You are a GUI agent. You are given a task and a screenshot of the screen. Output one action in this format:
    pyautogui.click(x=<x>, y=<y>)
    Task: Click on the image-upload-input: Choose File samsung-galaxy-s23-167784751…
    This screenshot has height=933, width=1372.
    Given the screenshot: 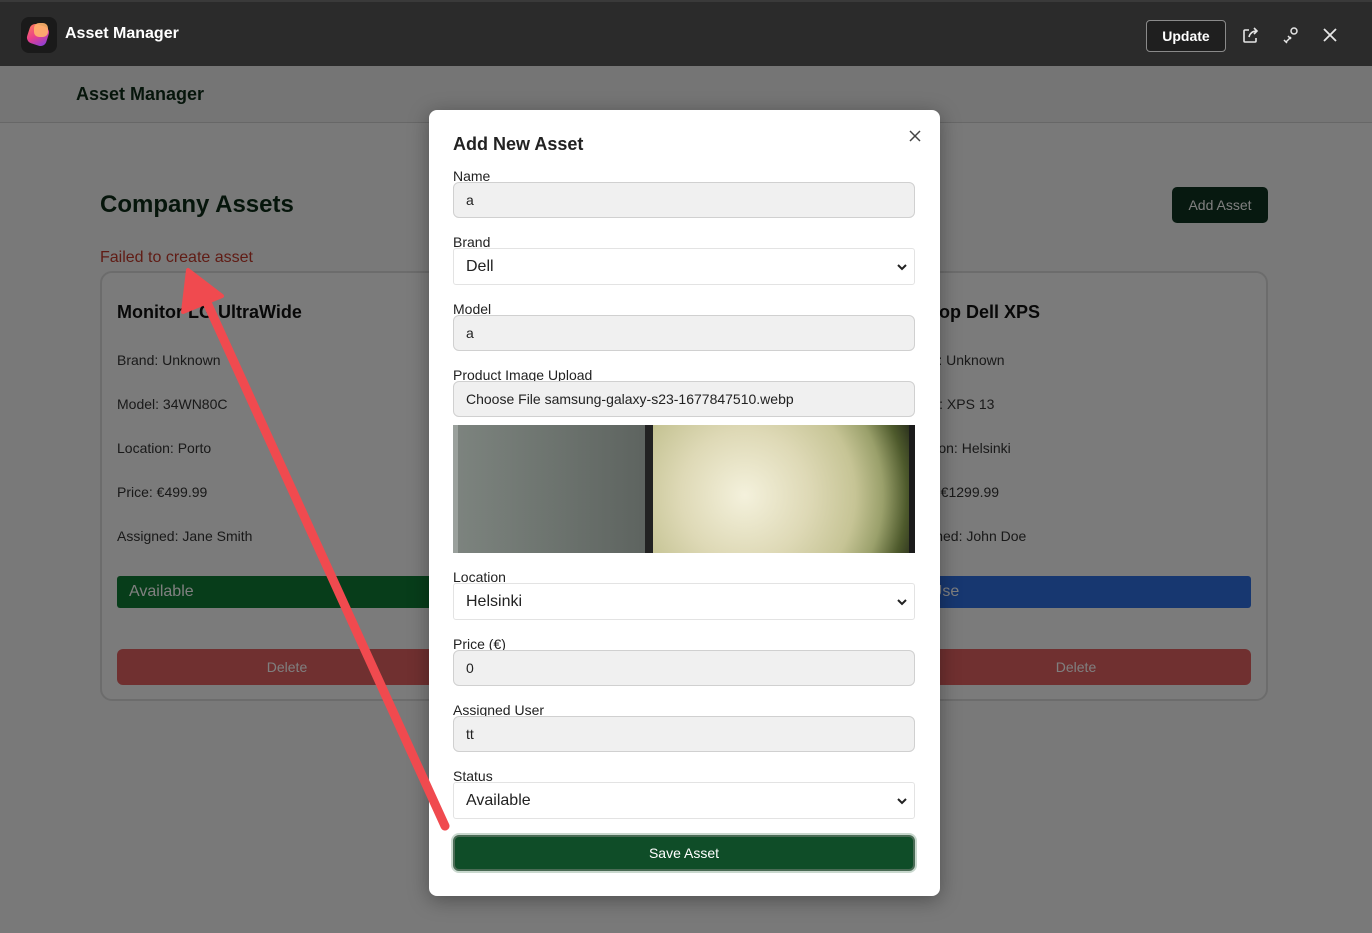 What is the action you would take?
    pyautogui.click(x=684, y=399)
    